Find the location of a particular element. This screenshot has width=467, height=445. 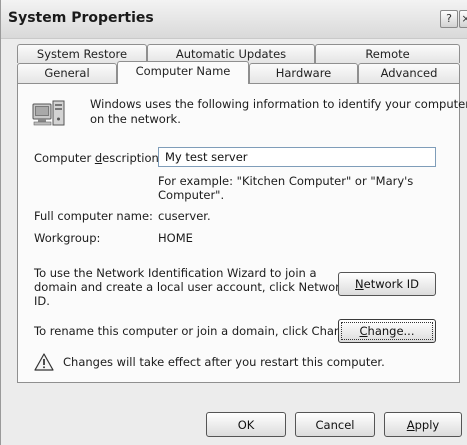

help-button: ? is located at coordinates (449, 19).